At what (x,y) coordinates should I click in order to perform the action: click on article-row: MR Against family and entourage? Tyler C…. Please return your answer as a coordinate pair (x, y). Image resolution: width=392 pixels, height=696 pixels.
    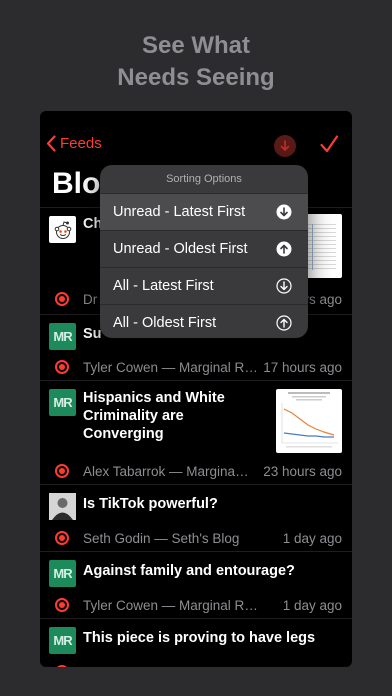
    Looking at the image, I should click on (196, 584).